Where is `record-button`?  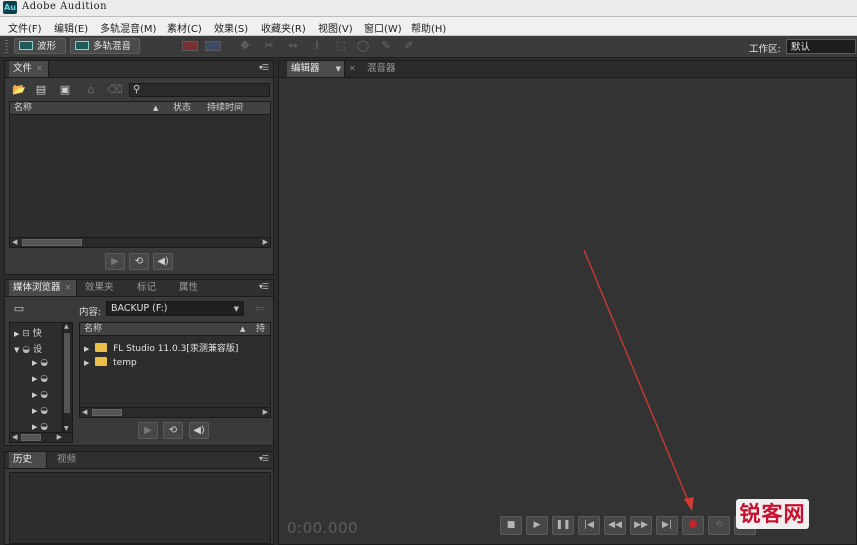 record-button is located at coordinates (693, 525).